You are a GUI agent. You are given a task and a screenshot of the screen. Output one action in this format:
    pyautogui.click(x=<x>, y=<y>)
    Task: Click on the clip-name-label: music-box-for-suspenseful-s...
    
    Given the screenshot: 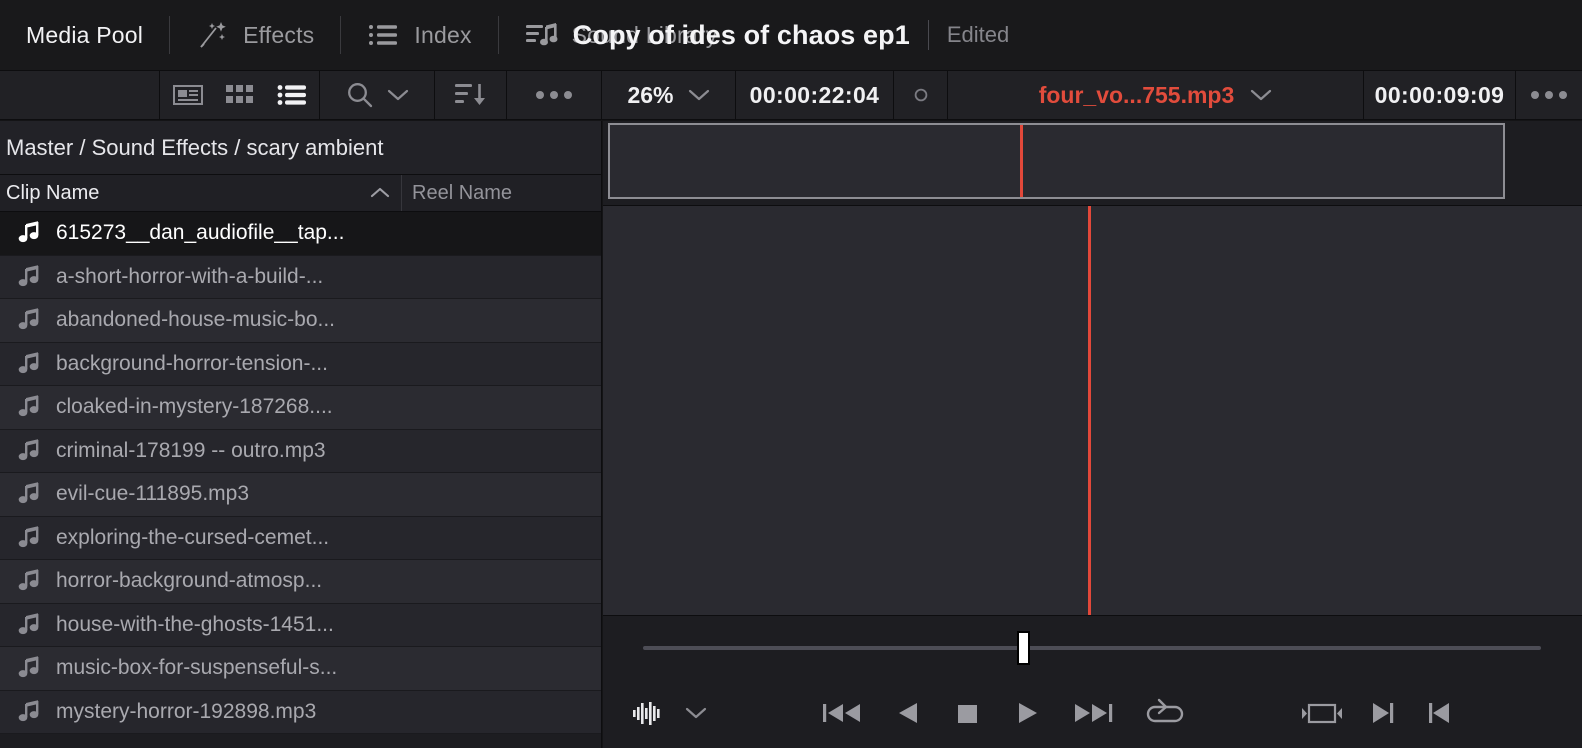 What is the action you would take?
    pyautogui.click(x=197, y=668)
    